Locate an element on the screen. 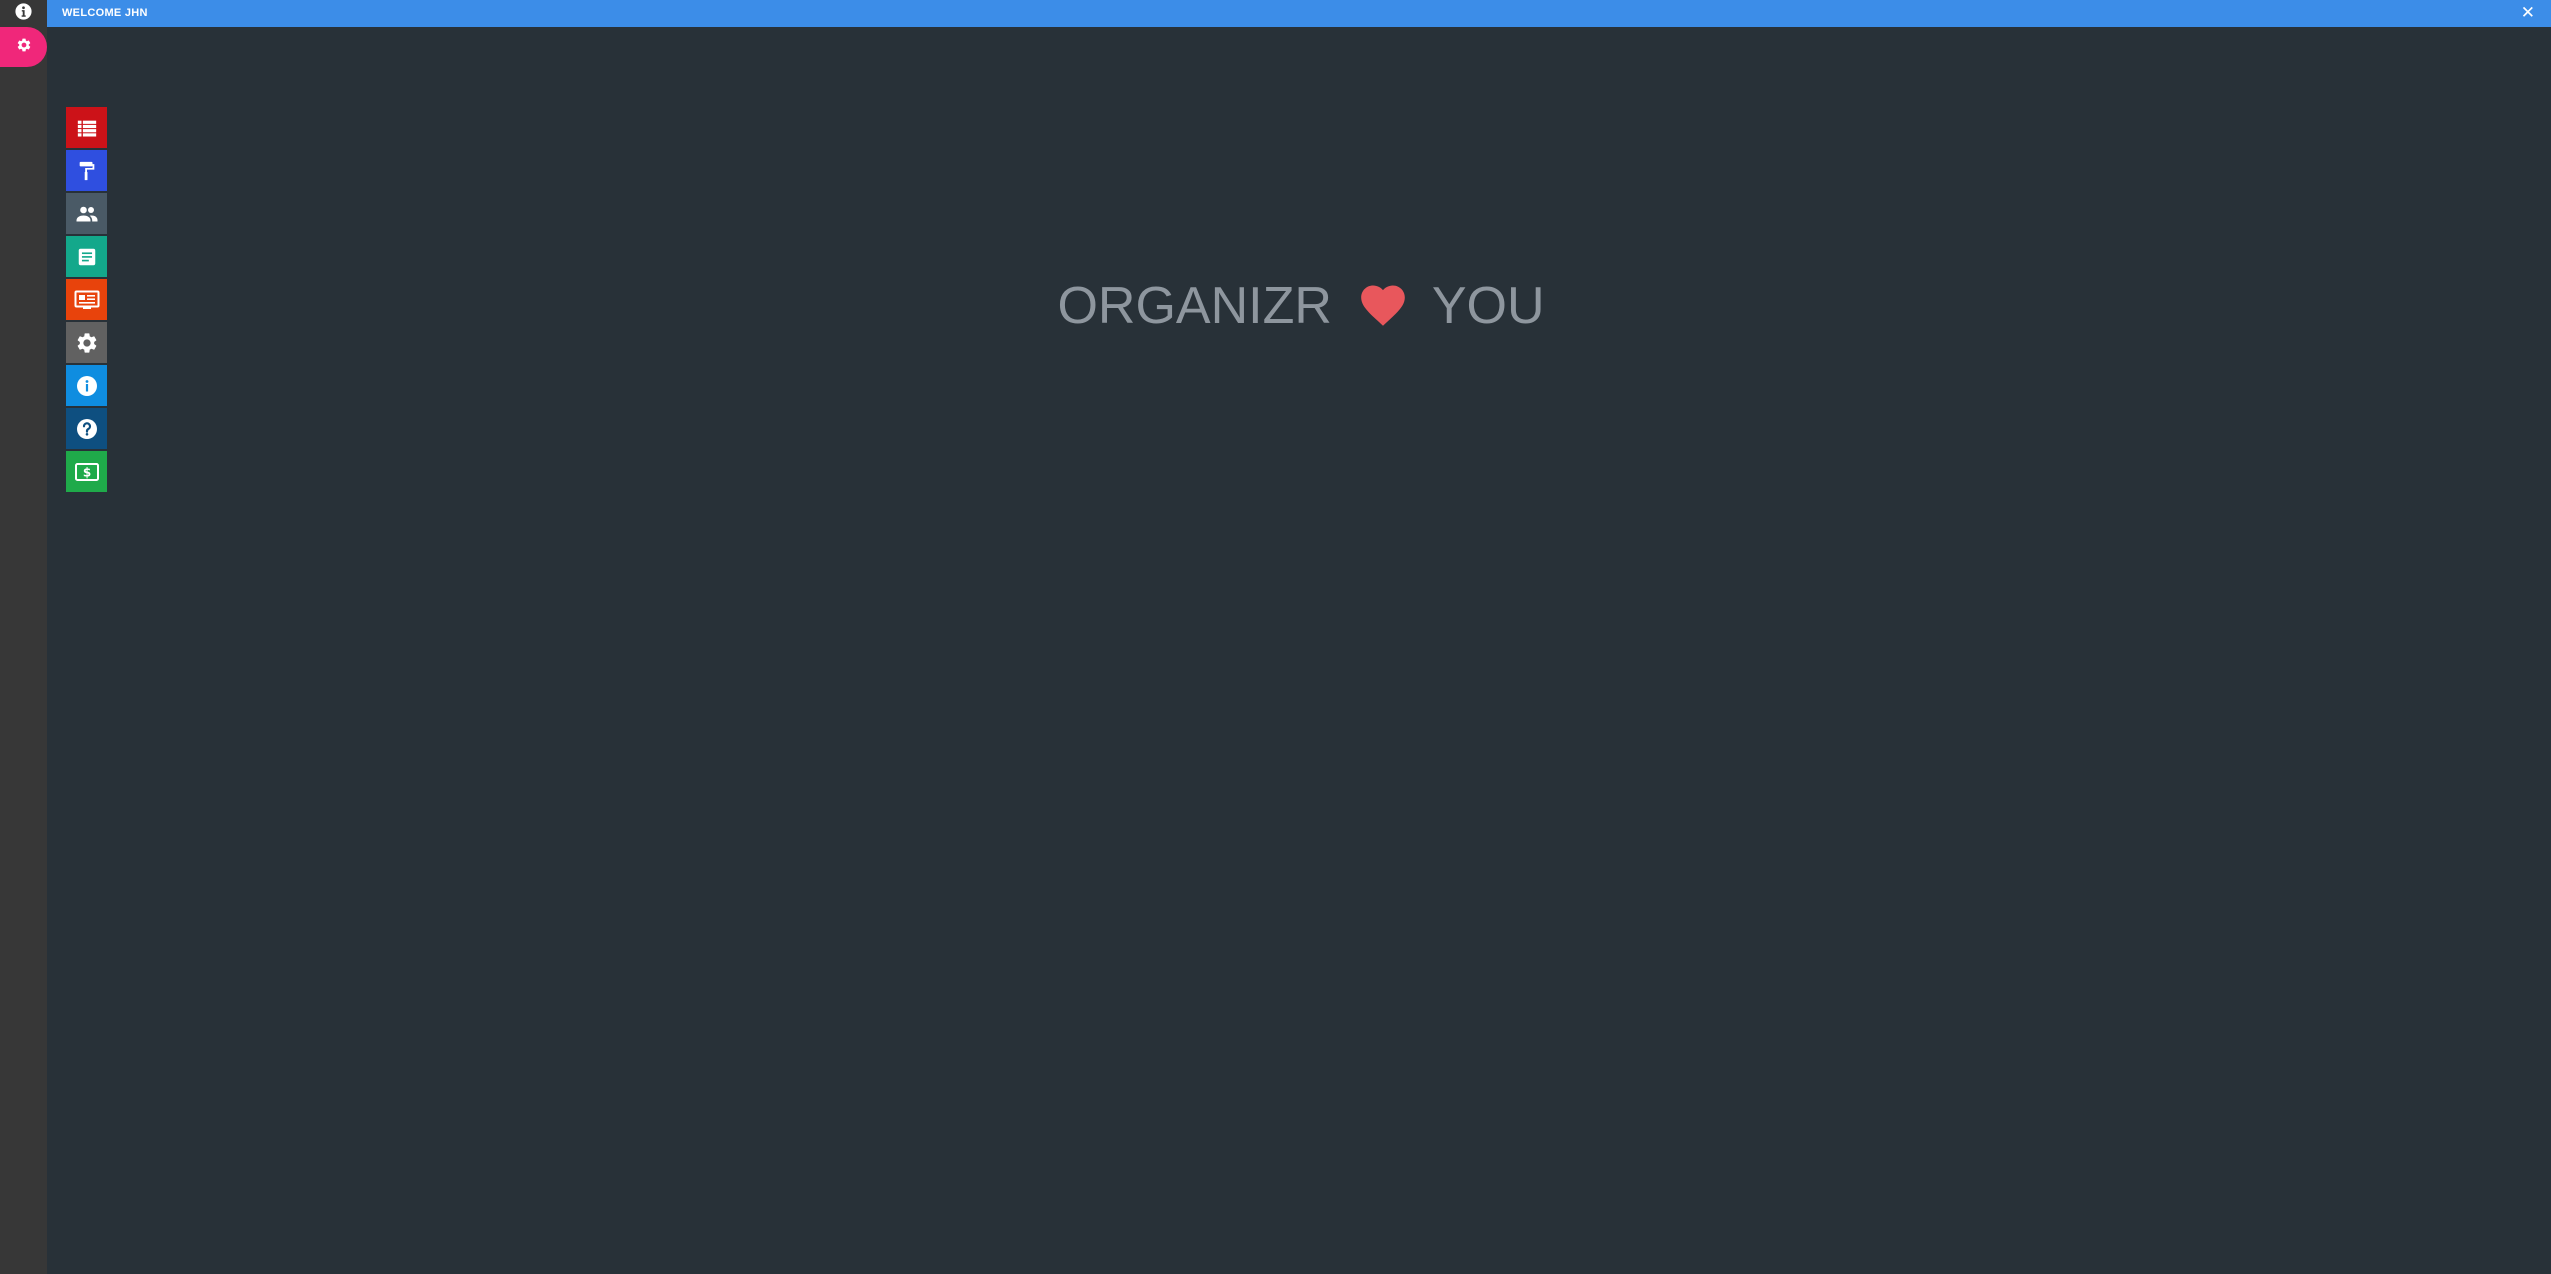  money-icon: $ is located at coordinates (87, 472).